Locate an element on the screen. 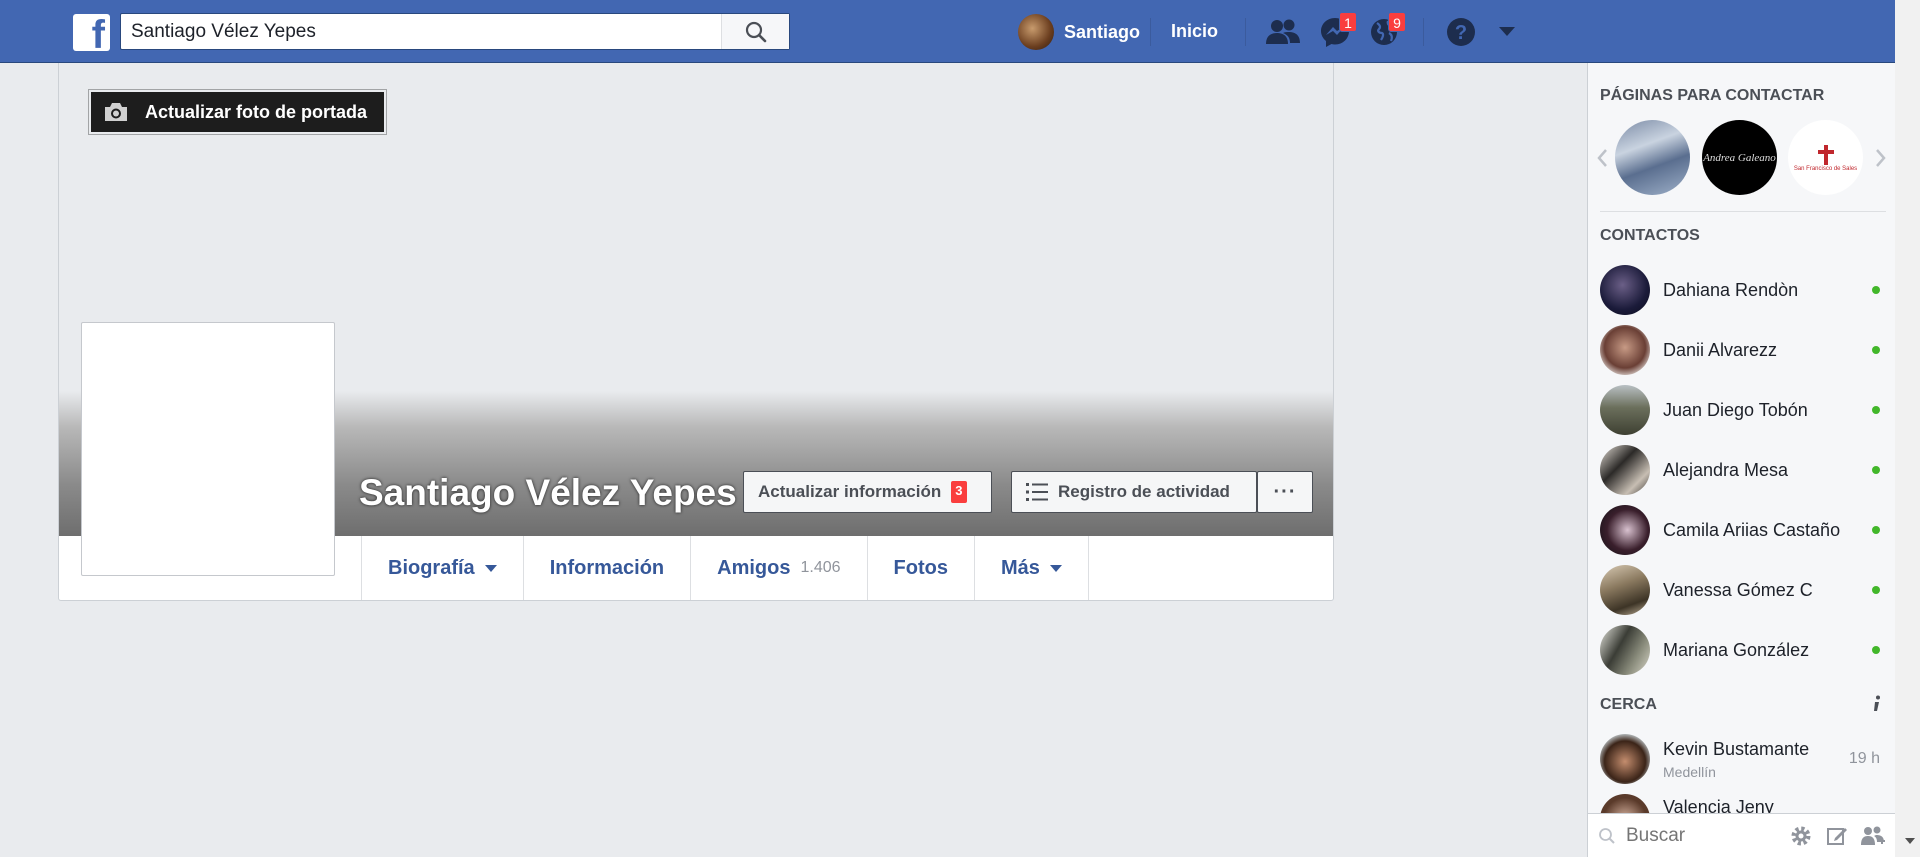 This screenshot has width=1920, height=857. friends-count: 1.406 is located at coordinates (820, 567).